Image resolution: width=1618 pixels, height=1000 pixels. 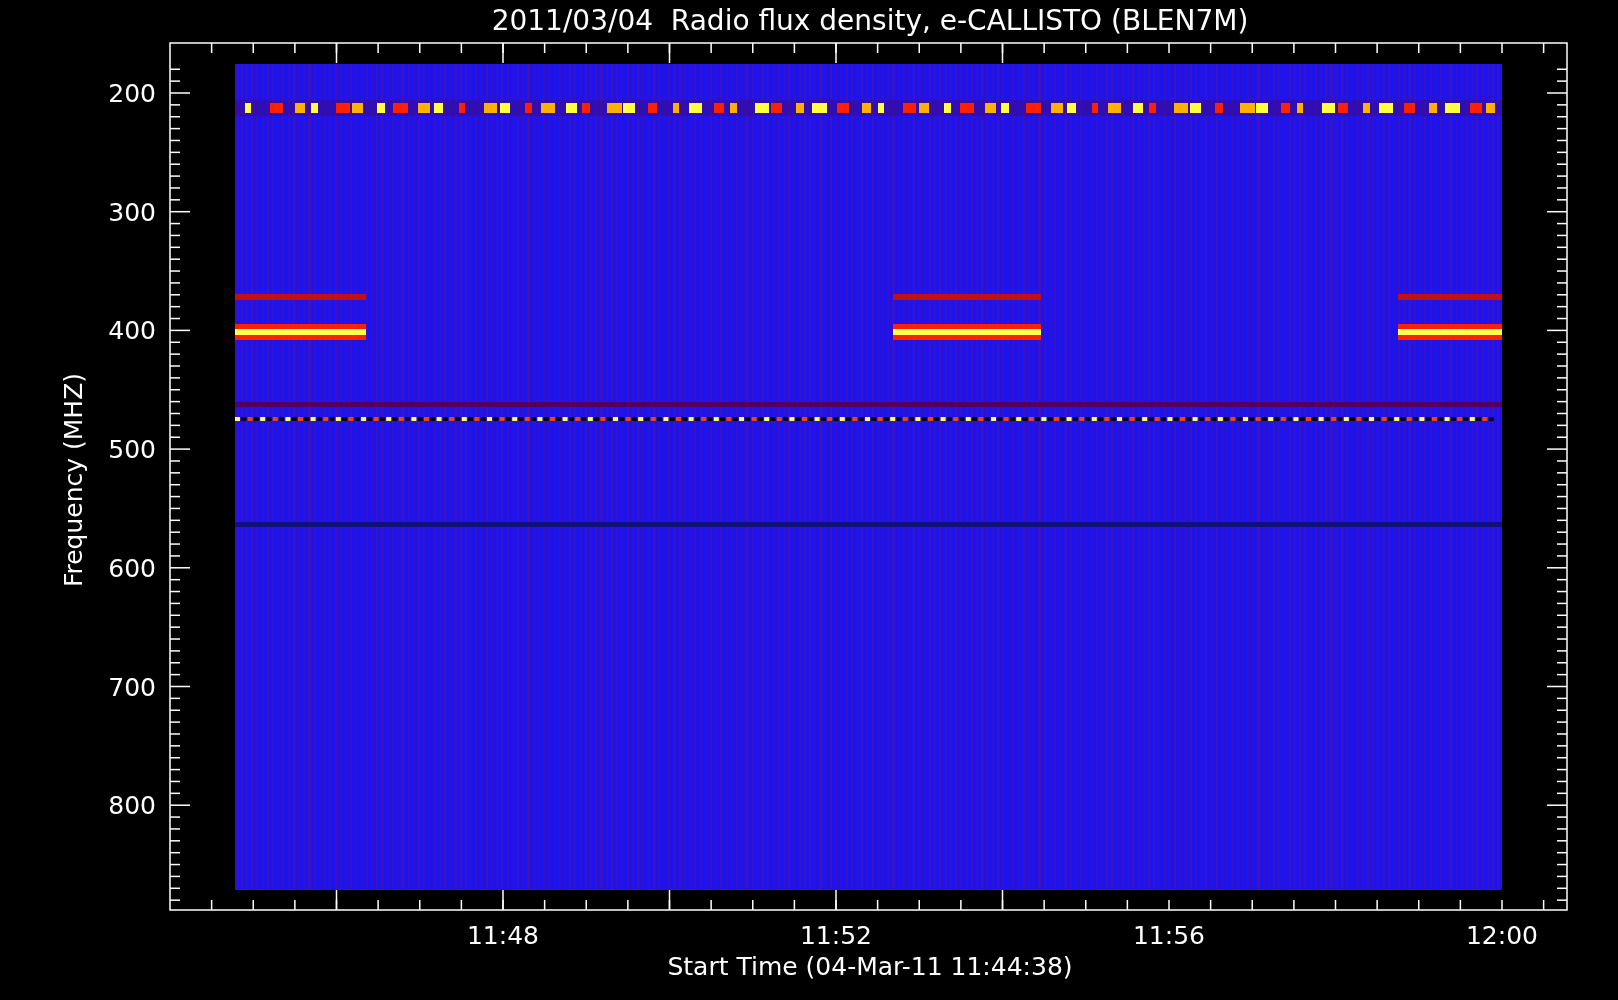 What do you see at coordinates (132, 806) in the screenshot?
I see `y-tick-label: 800` at bounding box center [132, 806].